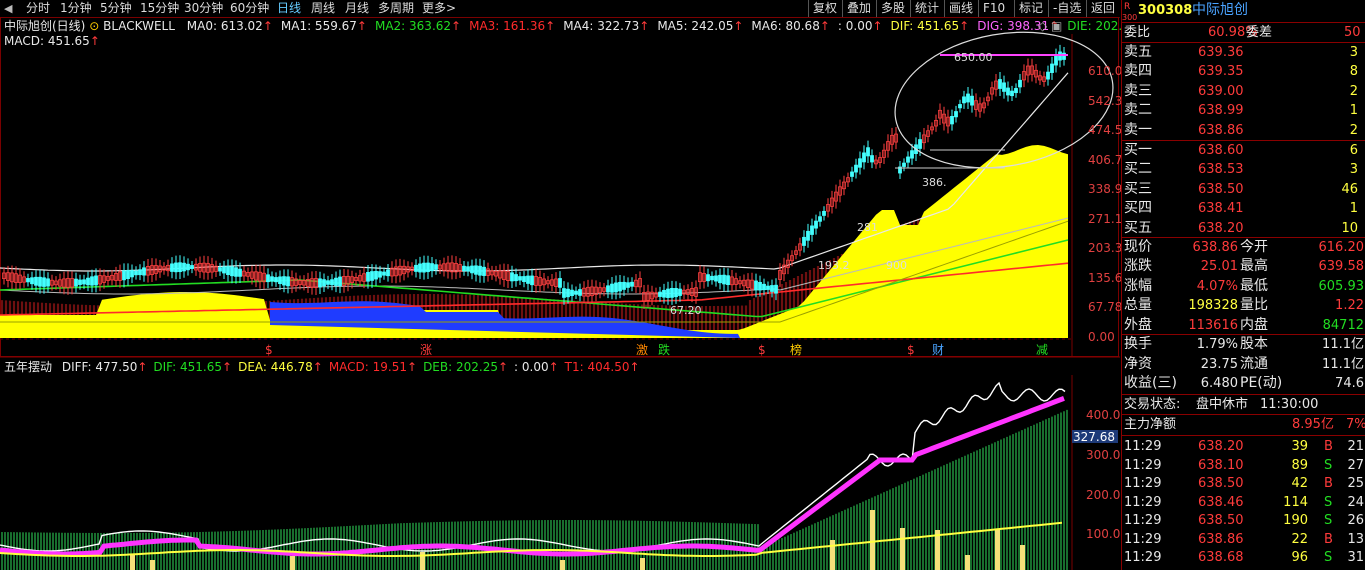  What do you see at coordinates (1243, 228) in the screenshot?
I see `buy-row-4: 买五 638.20 10` at bounding box center [1243, 228].